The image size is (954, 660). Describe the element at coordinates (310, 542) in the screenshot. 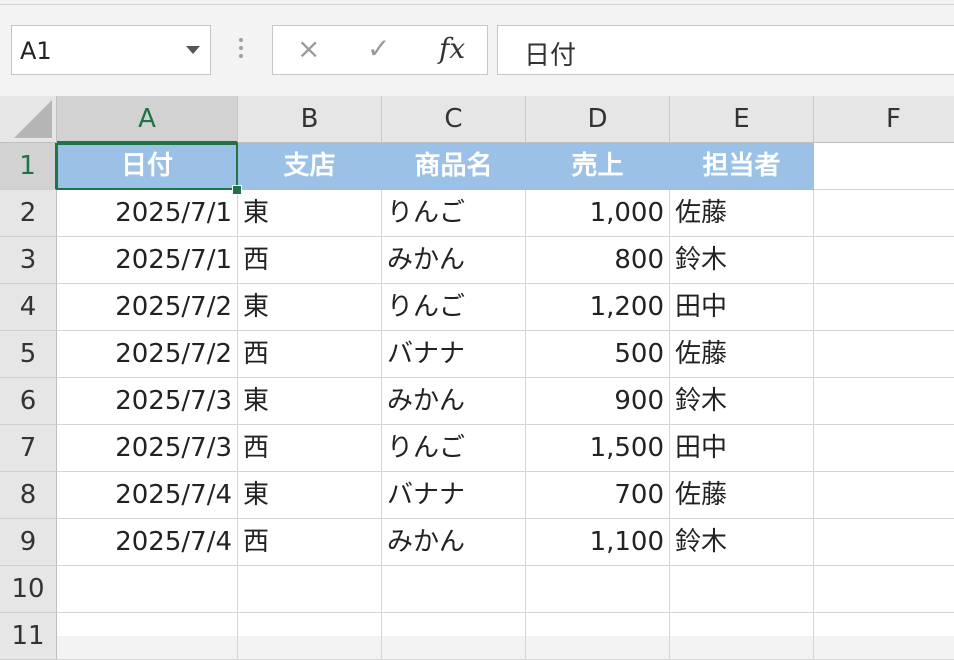

I see `cell-b9: 西` at that location.